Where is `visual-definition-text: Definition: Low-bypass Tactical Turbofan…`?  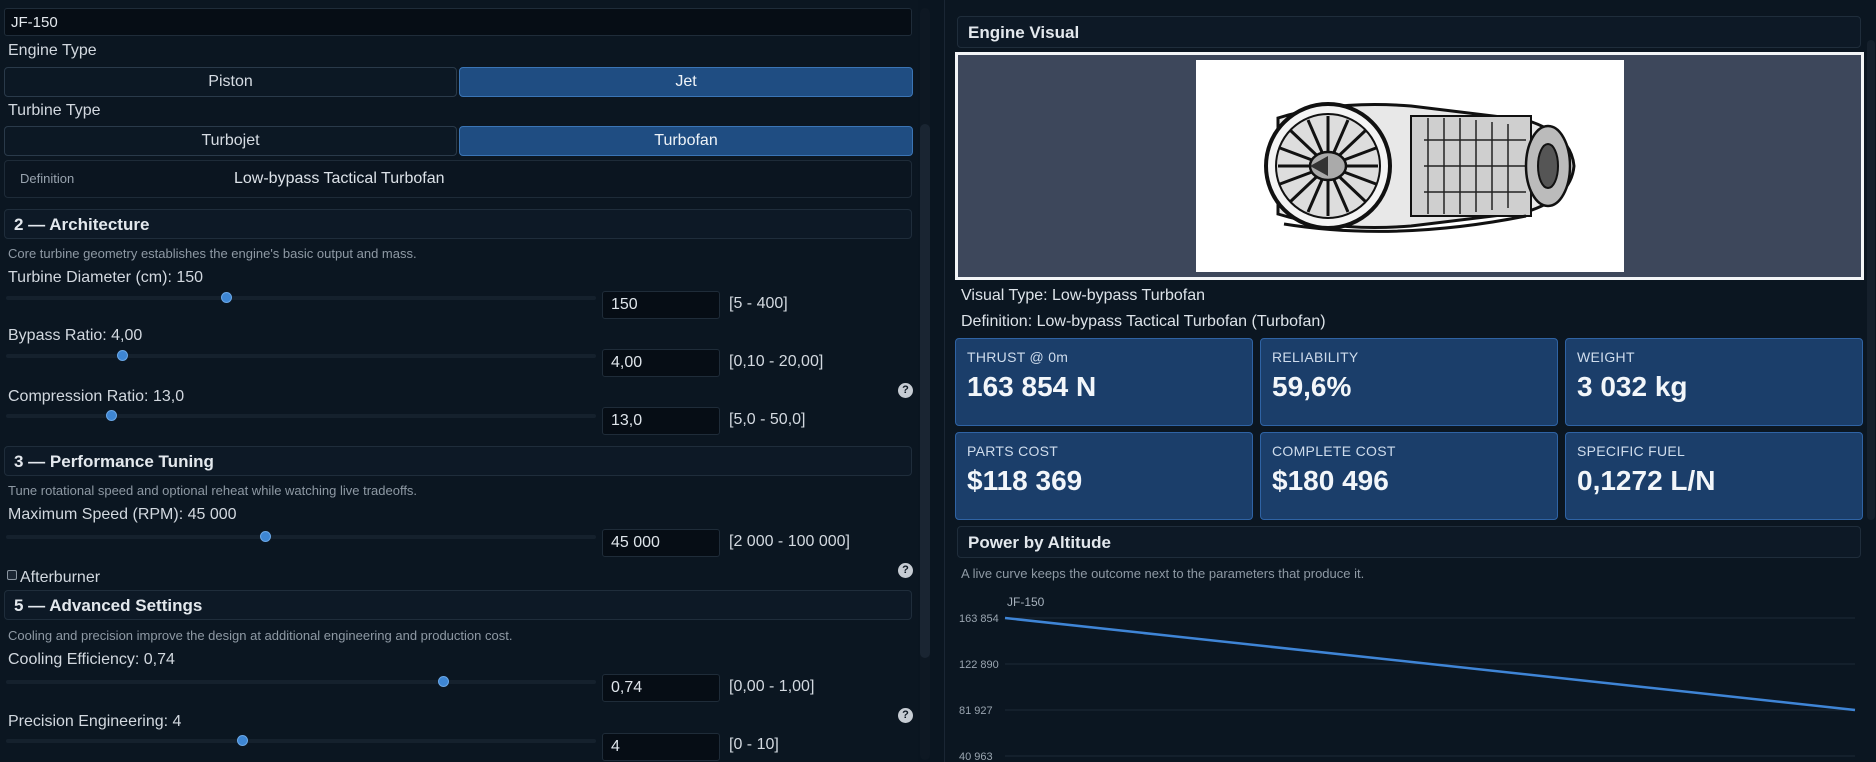
visual-definition-text: Definition: Low-bypass Tactical Turbofan… is located at coordinates (1143, 321).